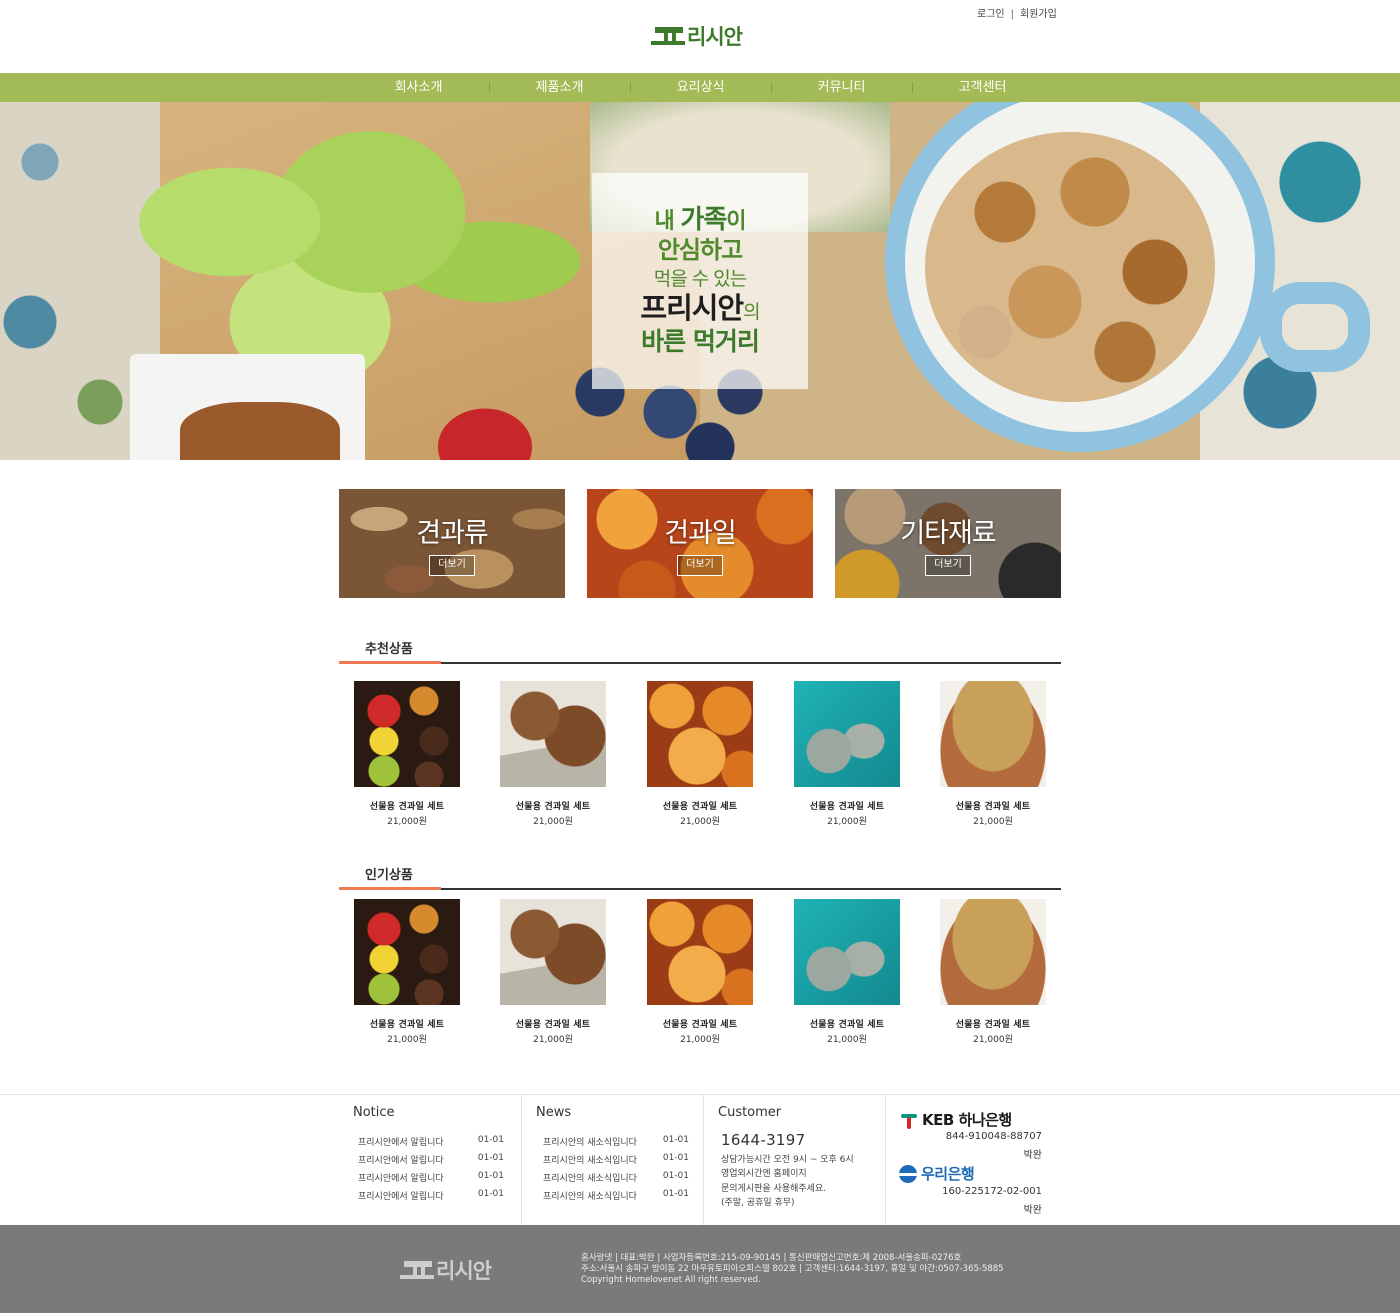 The image size is (1400, 1313). Describe the element at coordinates (700, 650) in the screenshot. I see `section-header-recommended: 추천상품` at that location.